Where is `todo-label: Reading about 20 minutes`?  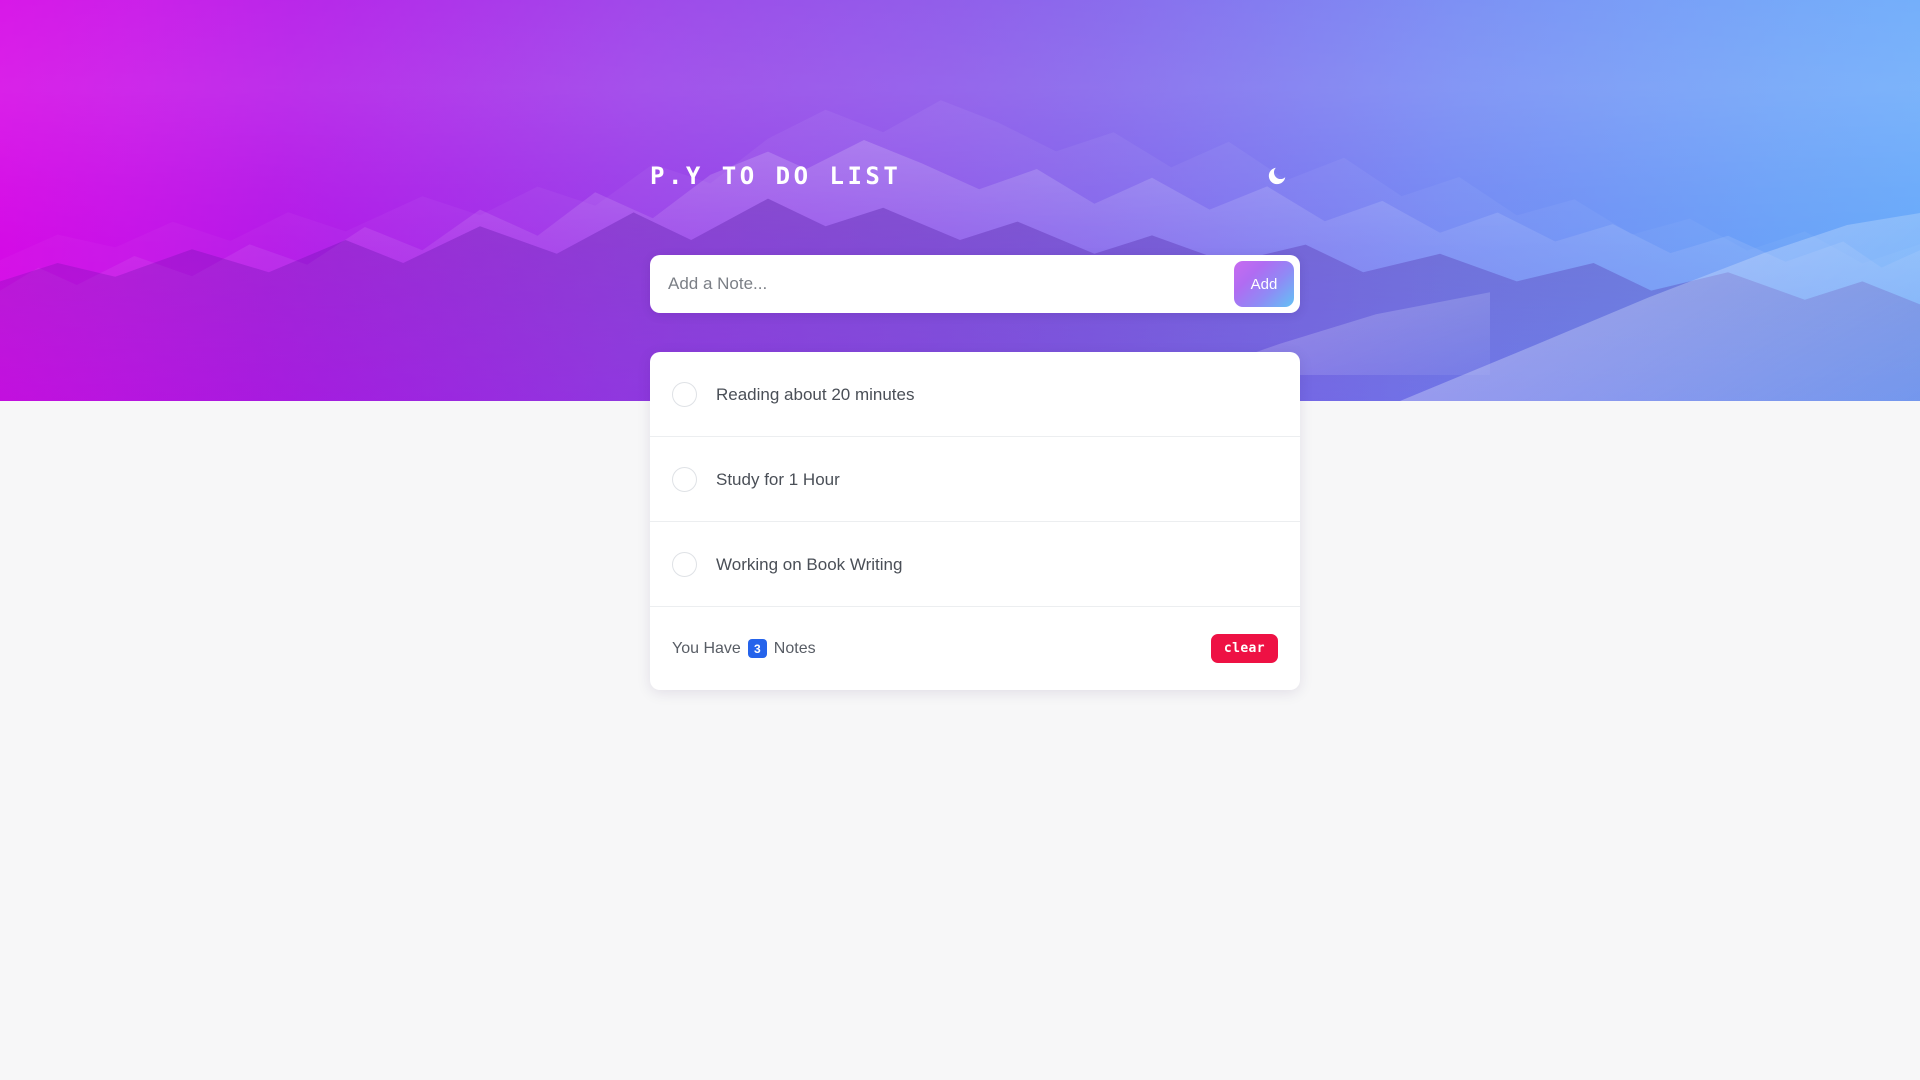
todo-label: Reading about 20 minutes is located at coordinates (815, 394).